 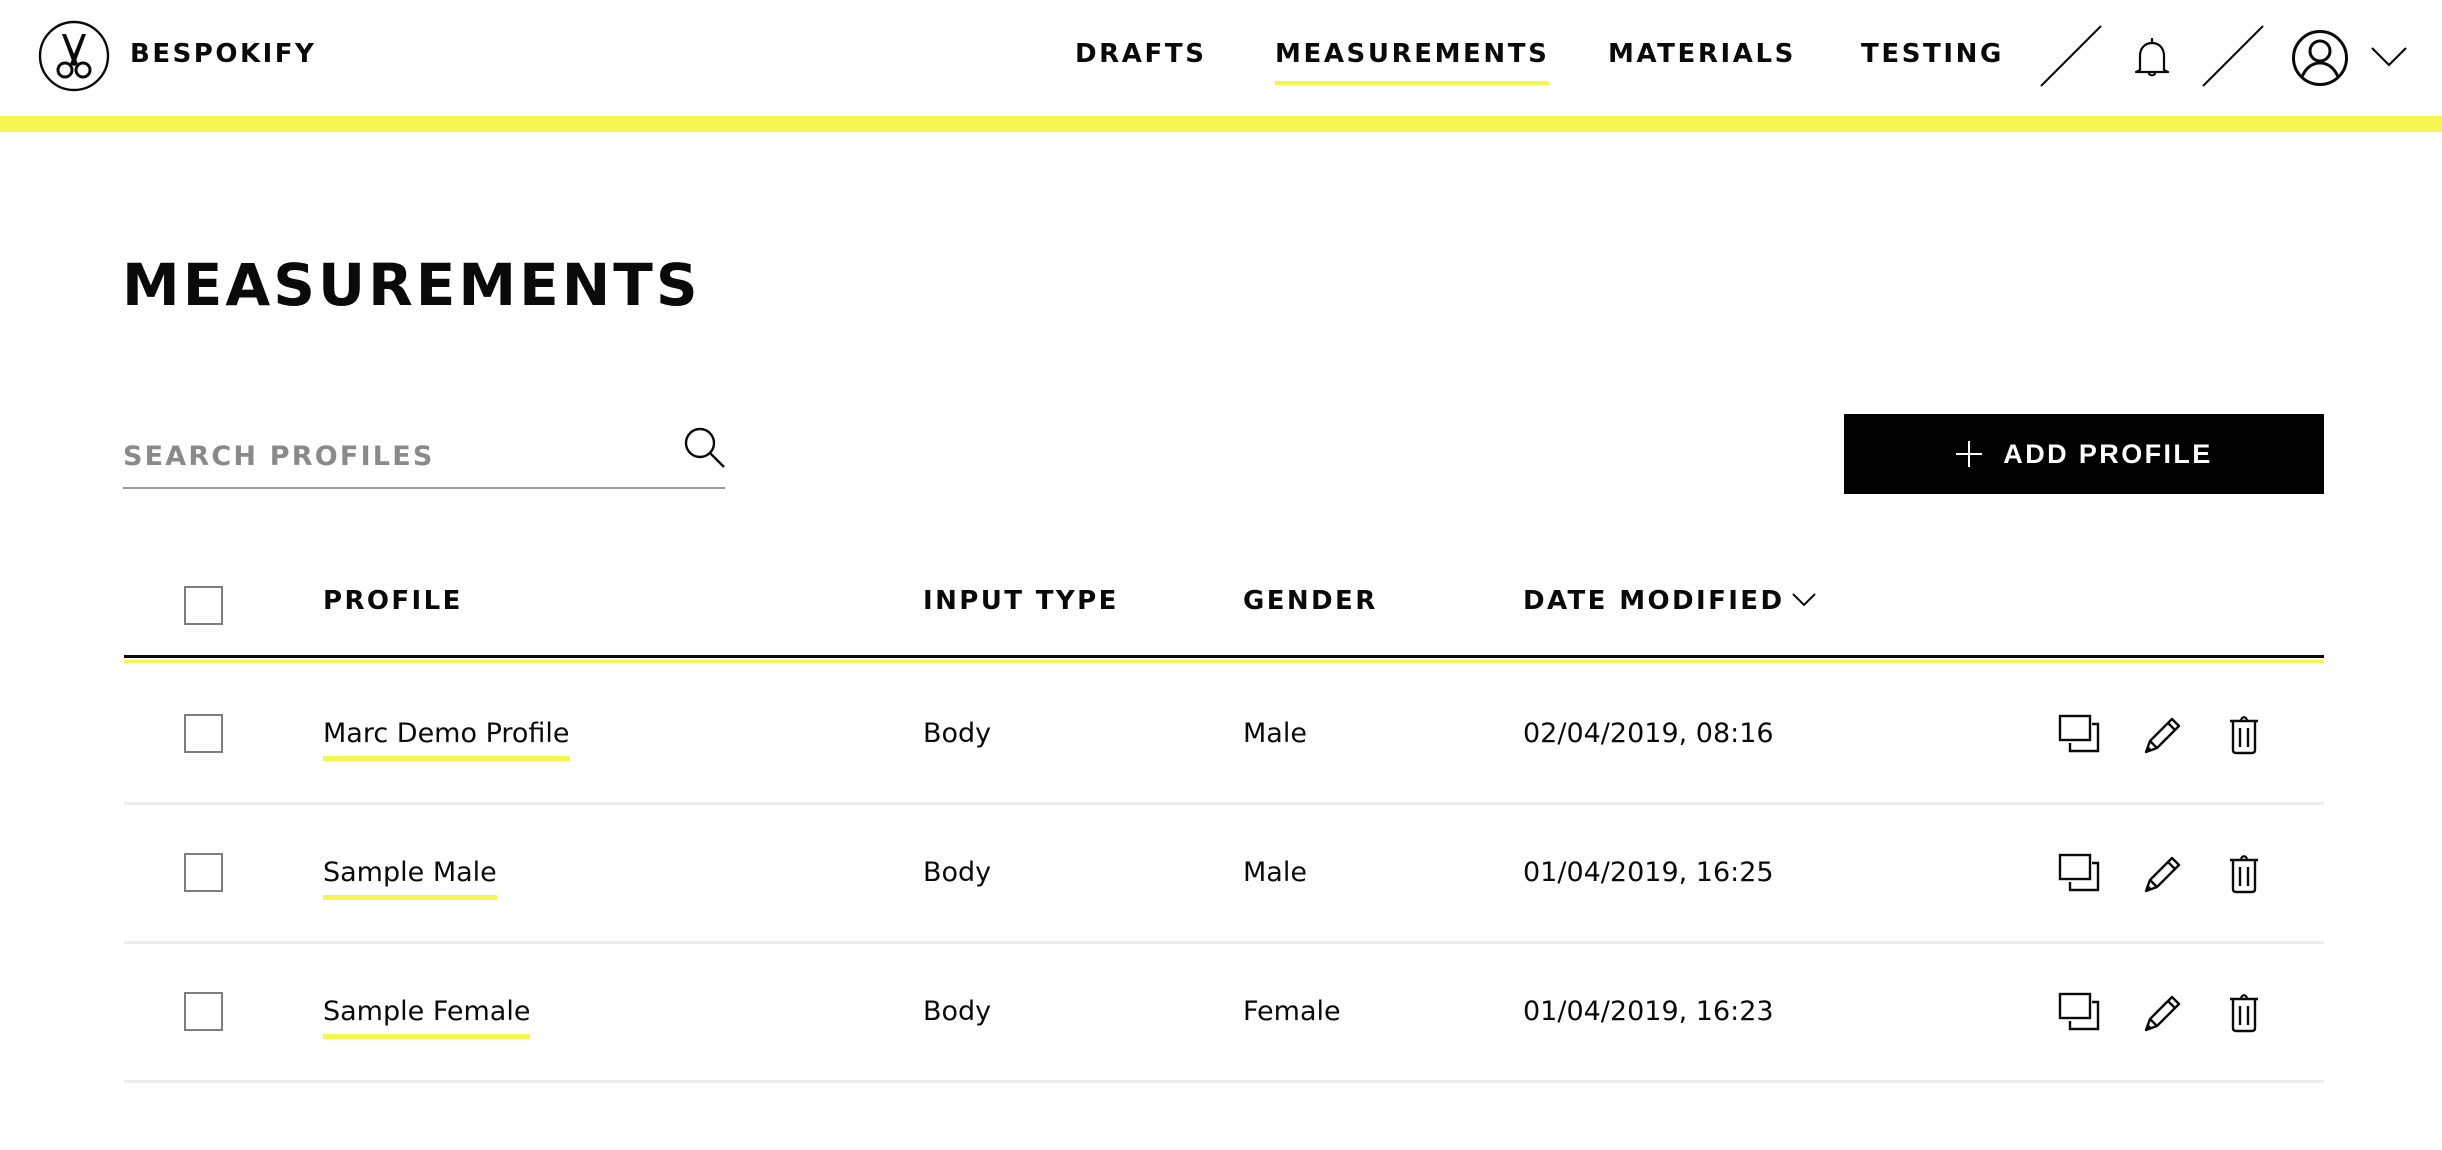 I want to click on profile-name-link: Sample Male, so click(x=410, y=877).